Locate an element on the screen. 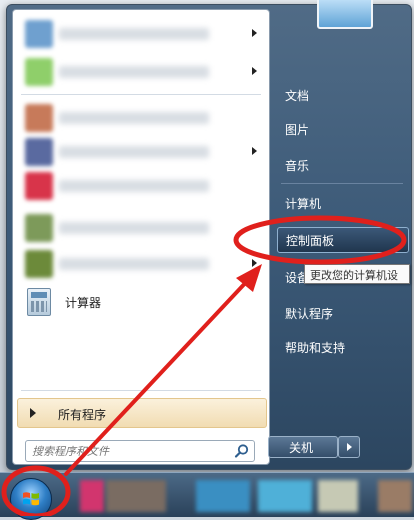  computer-link: 计算机 is located at coordinates (342, 203).